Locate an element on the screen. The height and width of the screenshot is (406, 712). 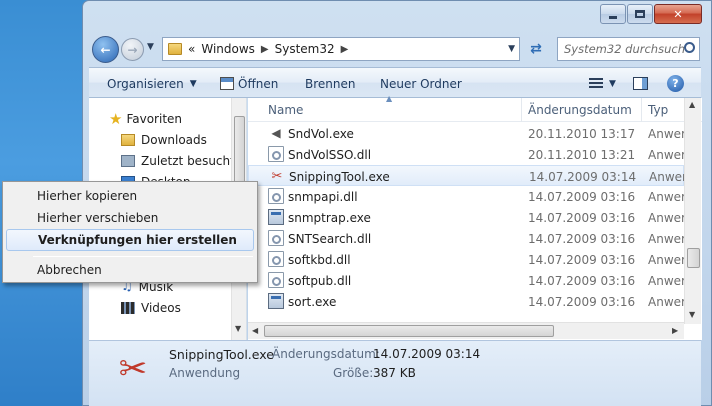
scroll-right-icon: ▶ is located at coordinates (675, 330).